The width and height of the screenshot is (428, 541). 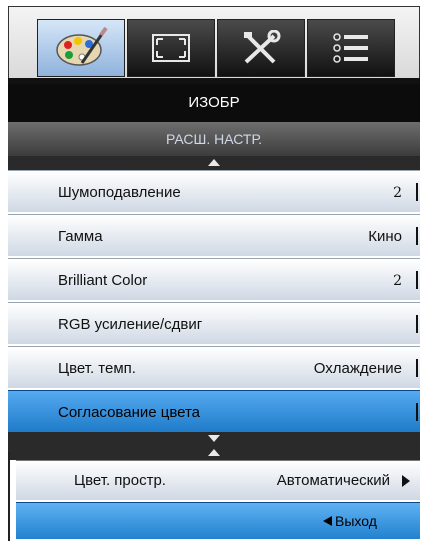 What do you see at coordinates (130, 324) in the screenshot?
I see `menu-item-label: RGB усиление/сдвиг` at bounding box center [130, 324].